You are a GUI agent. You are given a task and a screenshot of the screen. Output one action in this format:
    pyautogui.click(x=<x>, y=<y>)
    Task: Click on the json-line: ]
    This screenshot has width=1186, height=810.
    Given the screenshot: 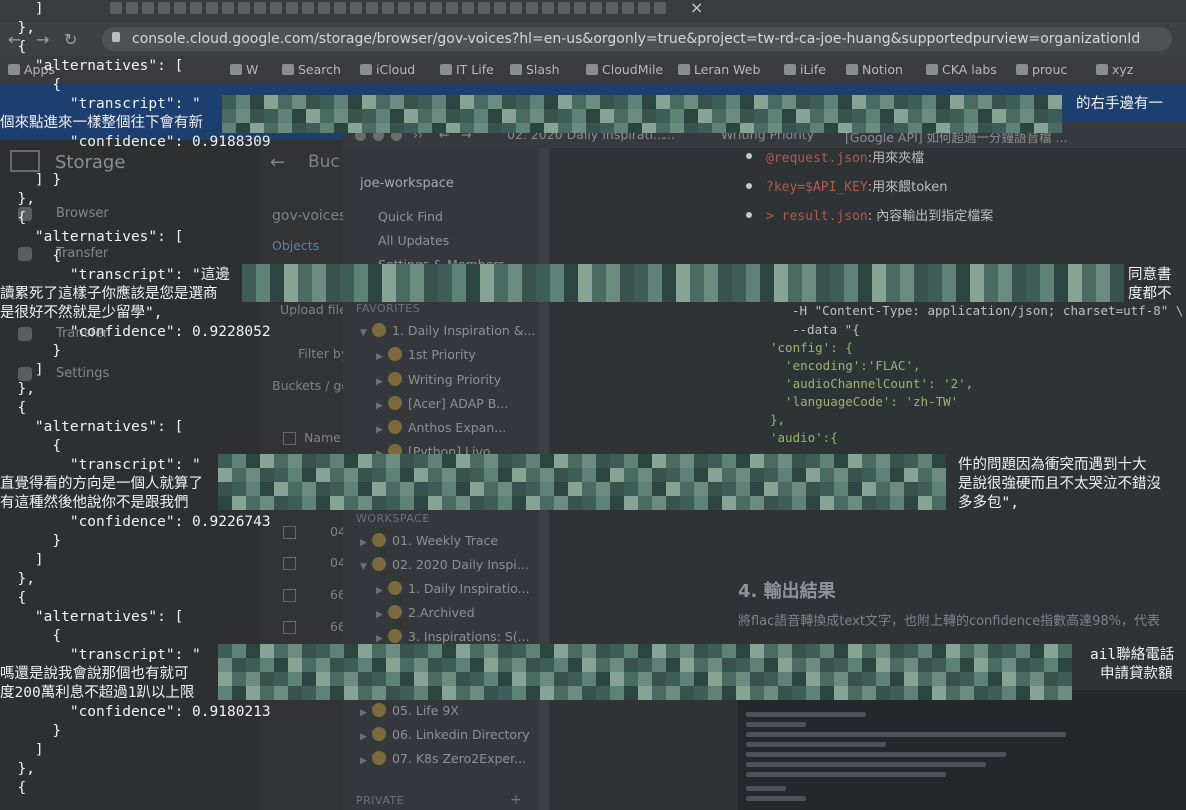 What is the action you would take?
    pyautogui.click(x=22, y=9)
    